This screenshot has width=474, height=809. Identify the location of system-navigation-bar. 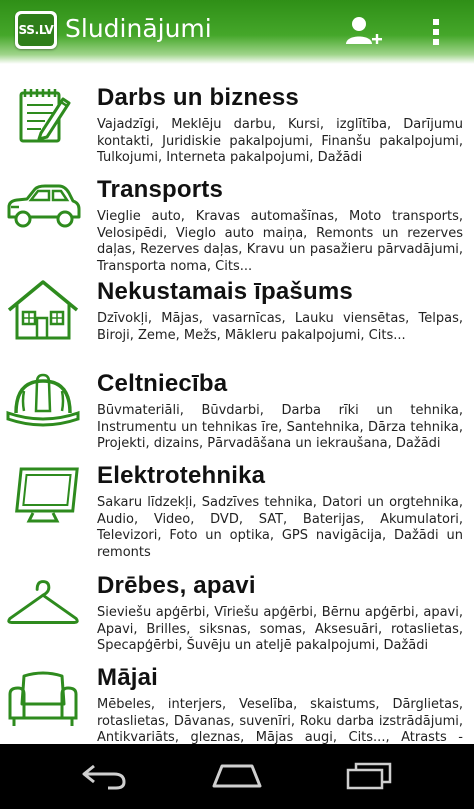
(237, 776).